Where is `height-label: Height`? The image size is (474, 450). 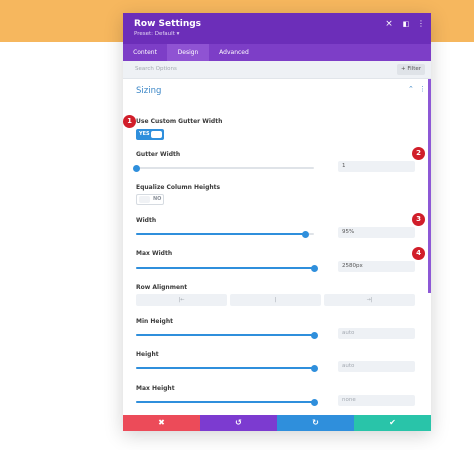
height-label: Height is located at coordinates (147, 354).